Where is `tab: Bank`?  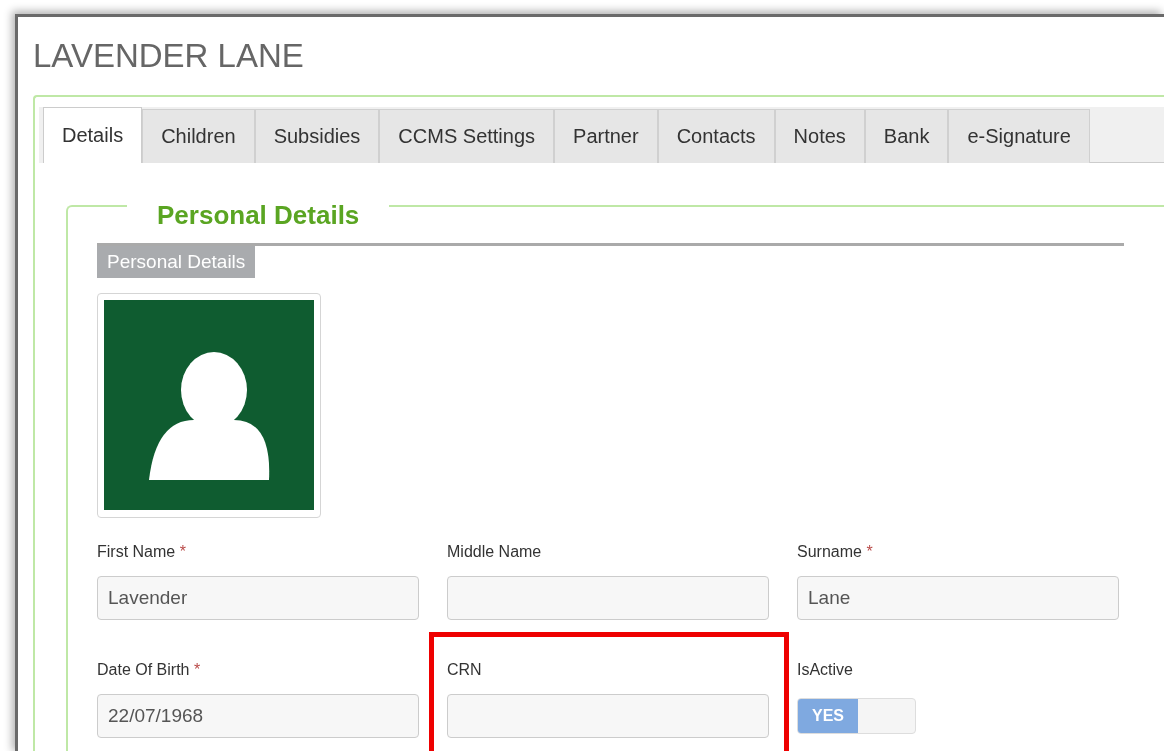 tab: Bank is located at coordinates (906, 135).